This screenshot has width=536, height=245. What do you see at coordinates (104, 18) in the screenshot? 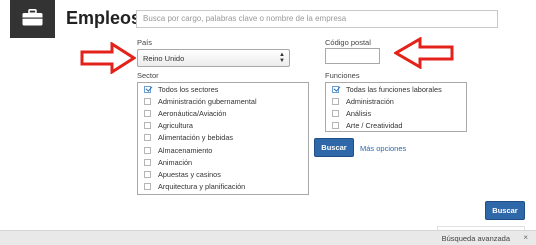
I see `page-title: Empleos` at bounding box center [104, 18].